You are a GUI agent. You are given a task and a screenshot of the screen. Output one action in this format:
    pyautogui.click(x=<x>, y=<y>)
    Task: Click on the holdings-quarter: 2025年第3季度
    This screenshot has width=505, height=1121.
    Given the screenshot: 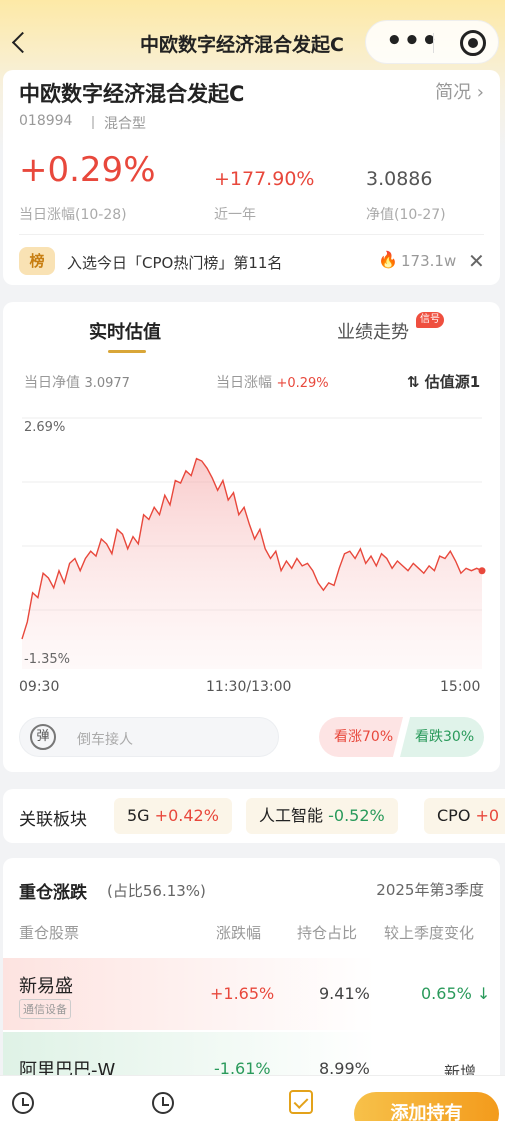 What is the action you would take?
    pyautogui.click(x=430, y=889)
    